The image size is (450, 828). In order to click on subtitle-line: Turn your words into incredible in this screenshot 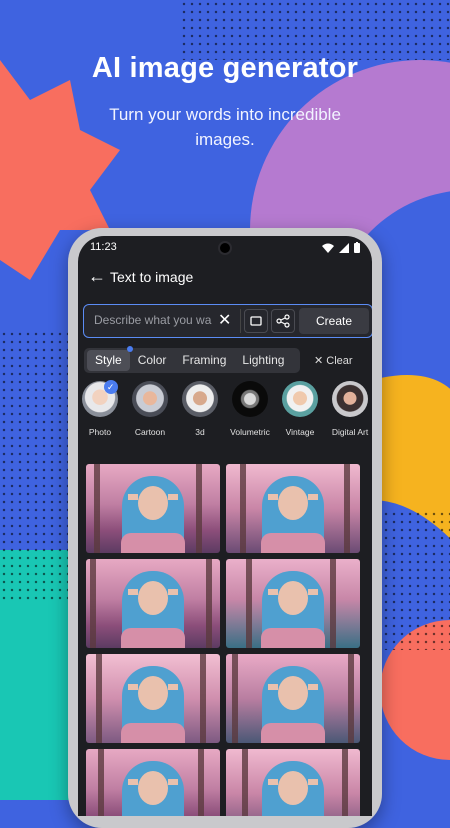, I will do `click(225, 114)`.